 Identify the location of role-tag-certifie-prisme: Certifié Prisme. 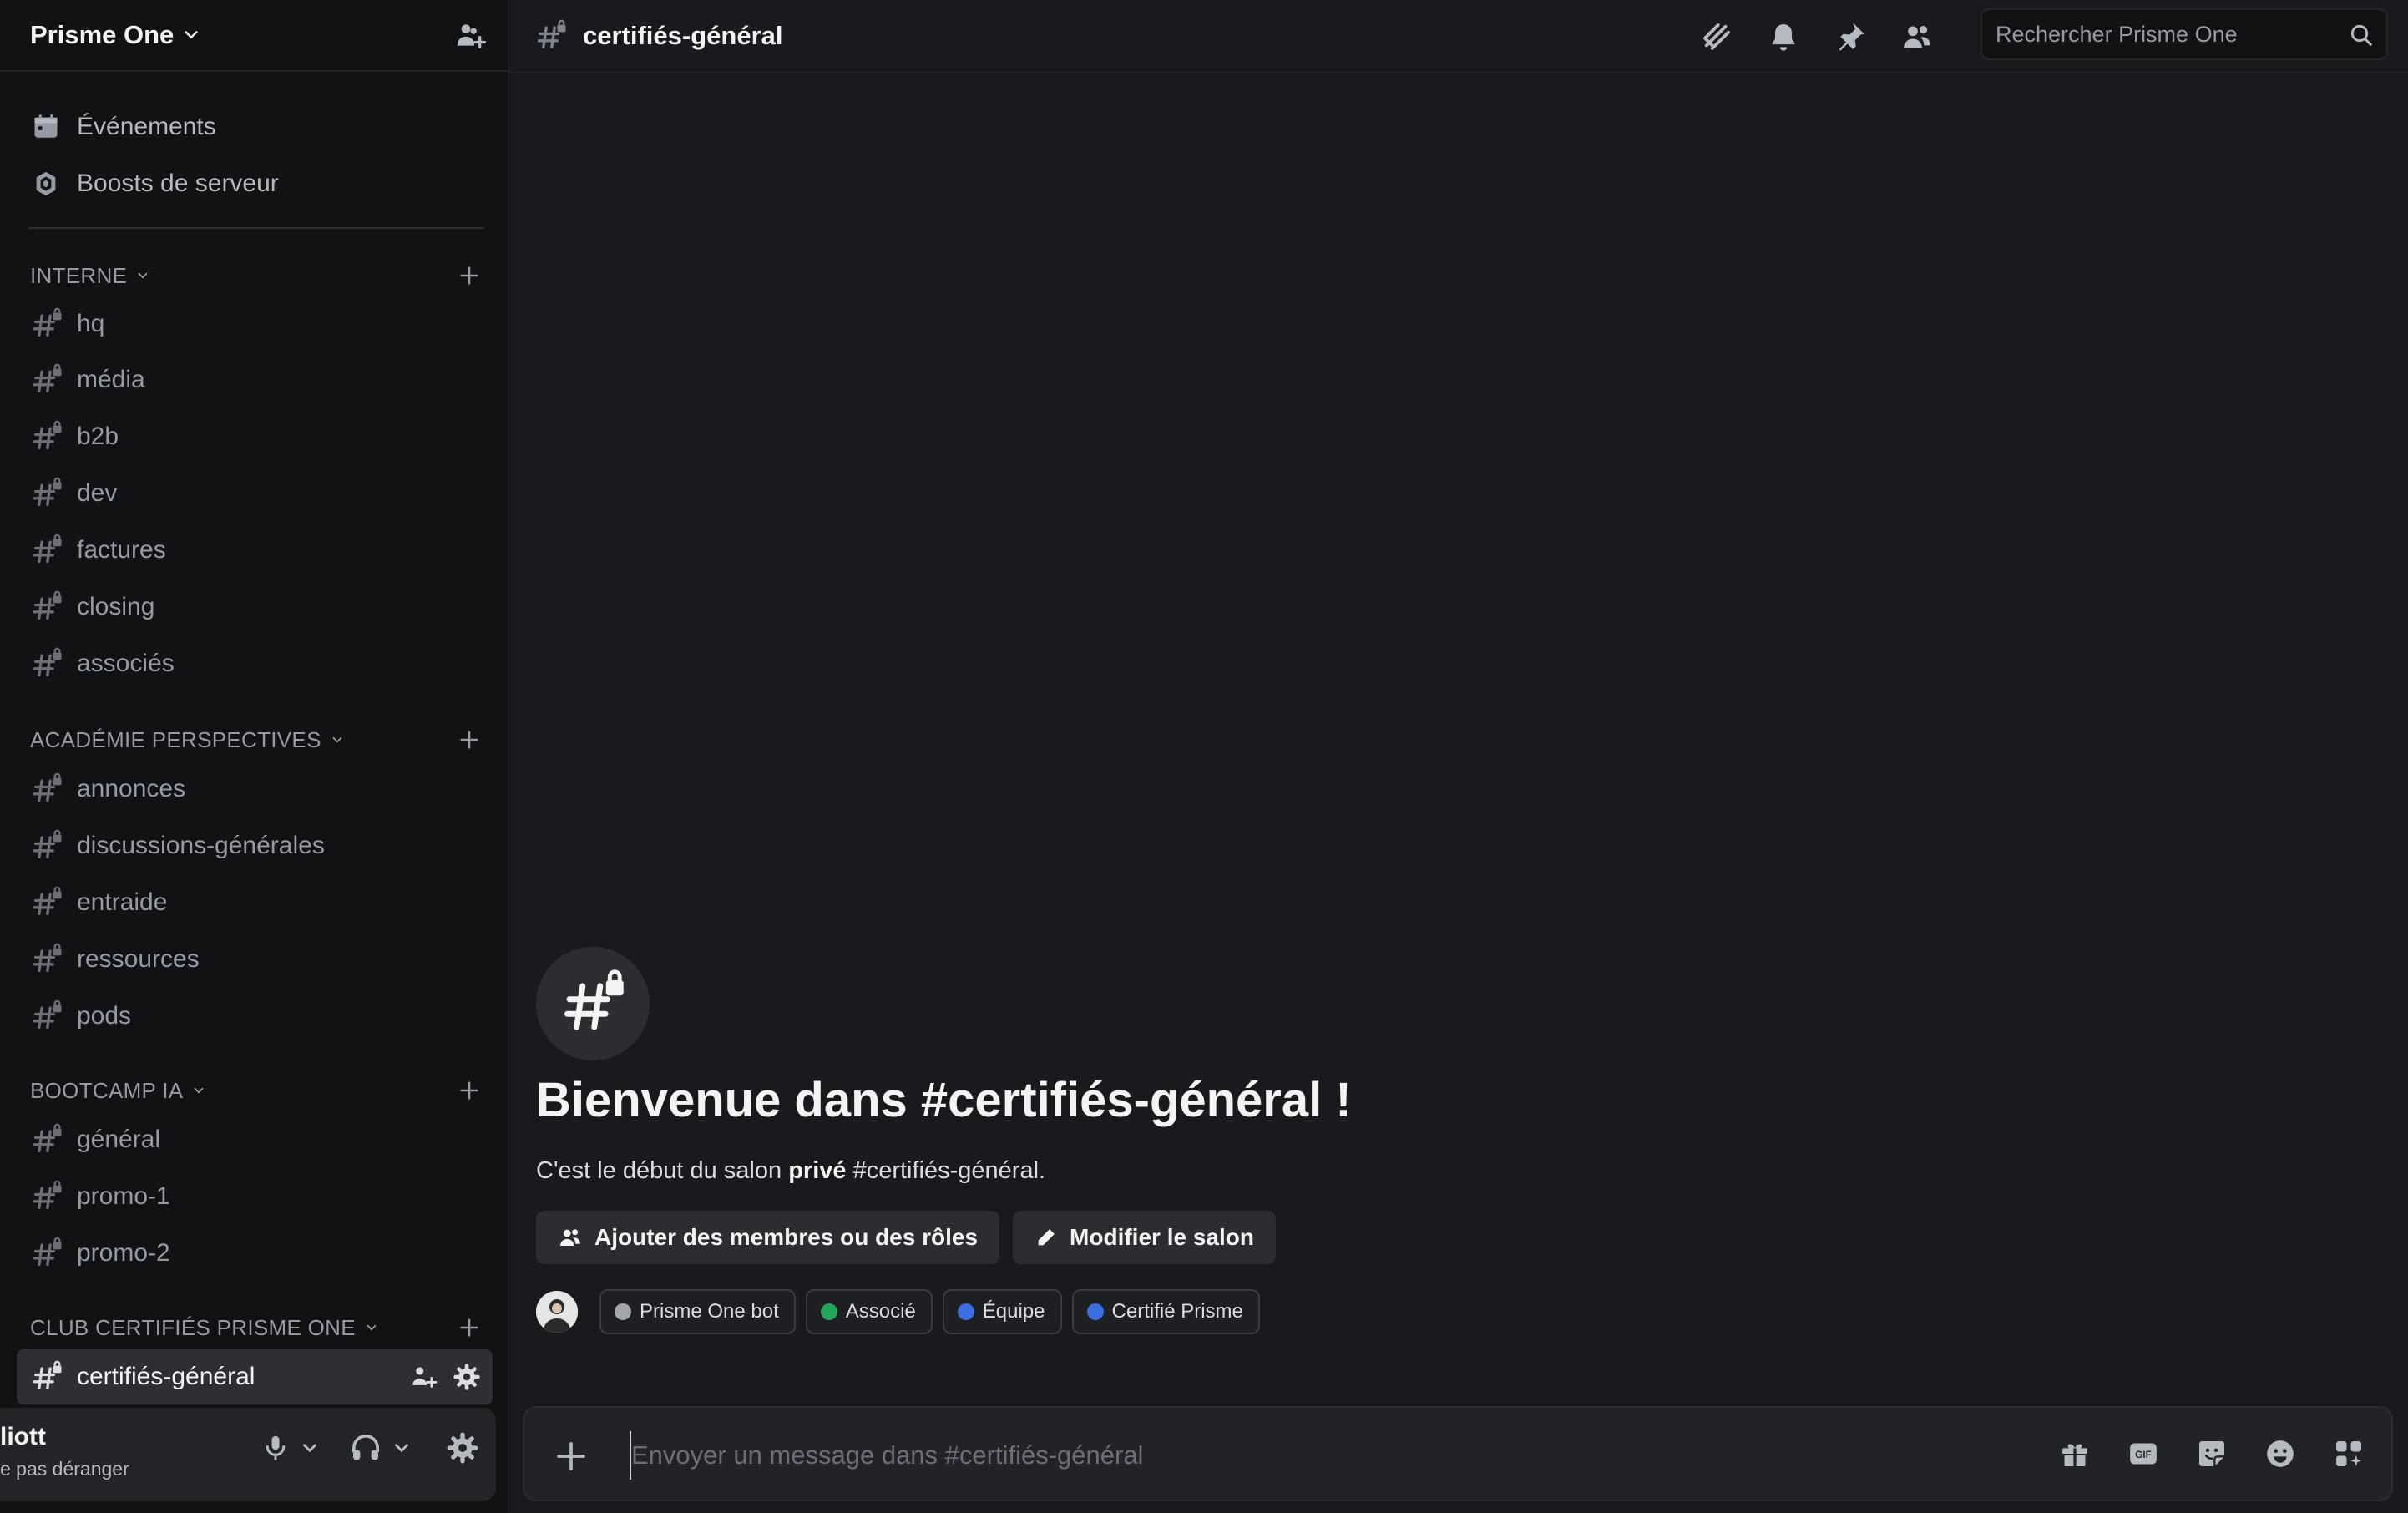
(1165, 1311).